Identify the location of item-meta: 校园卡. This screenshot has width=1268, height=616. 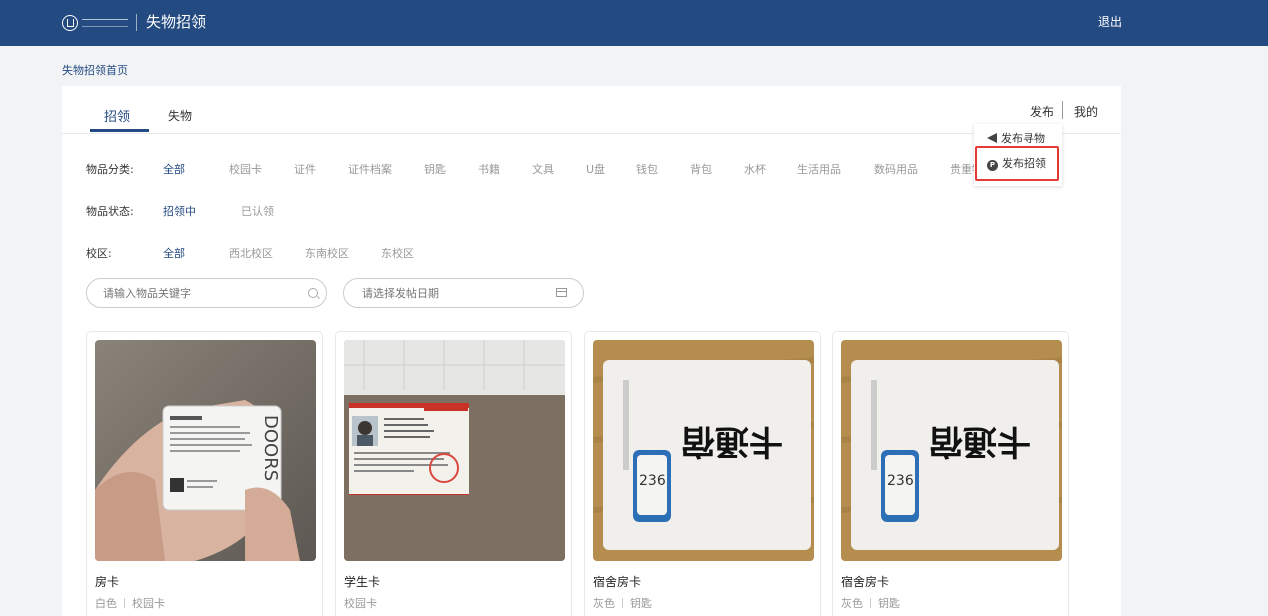
(360, 603).